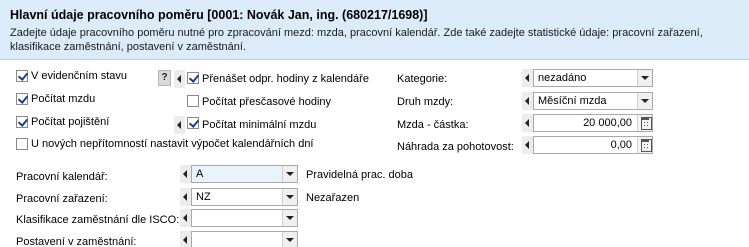  What do you see at coordinates (193, 78) in the screenshot?
I see `prenaset-hodiny-checkbox` at bounding box center [193, 78].